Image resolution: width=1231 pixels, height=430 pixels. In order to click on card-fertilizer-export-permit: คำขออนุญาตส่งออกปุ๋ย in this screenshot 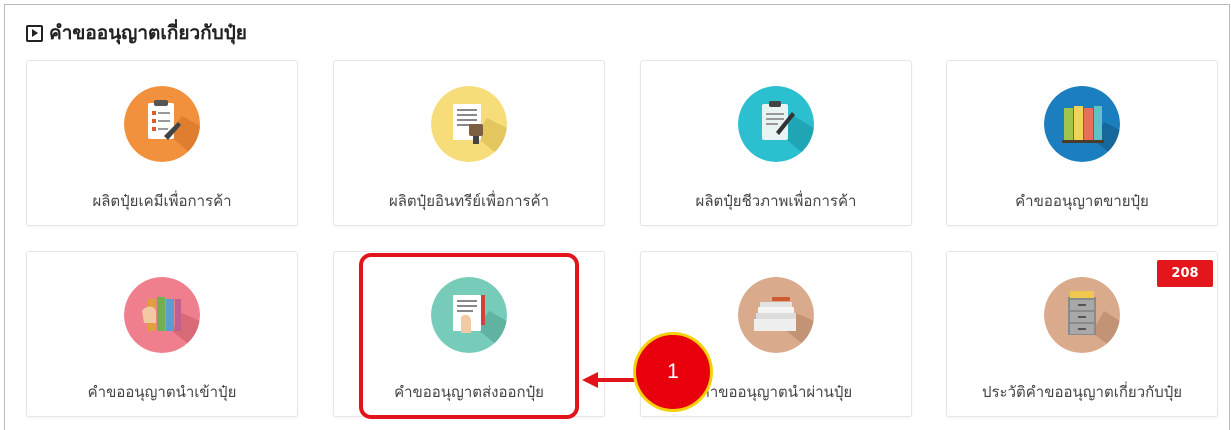, I will do `click(469, 334)`.